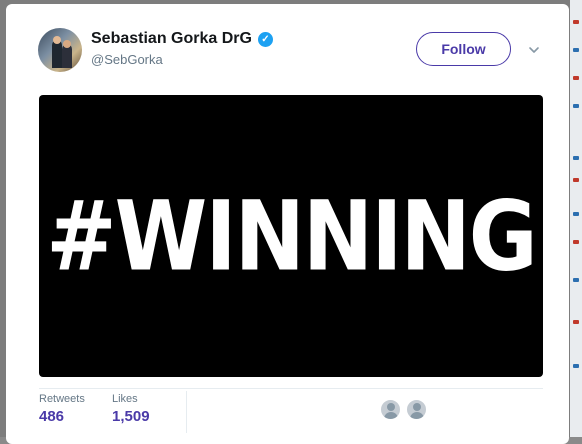  Describe the element at coordinates (463, 49) in the screenshot. I see `follow-button: Follow` at that location.